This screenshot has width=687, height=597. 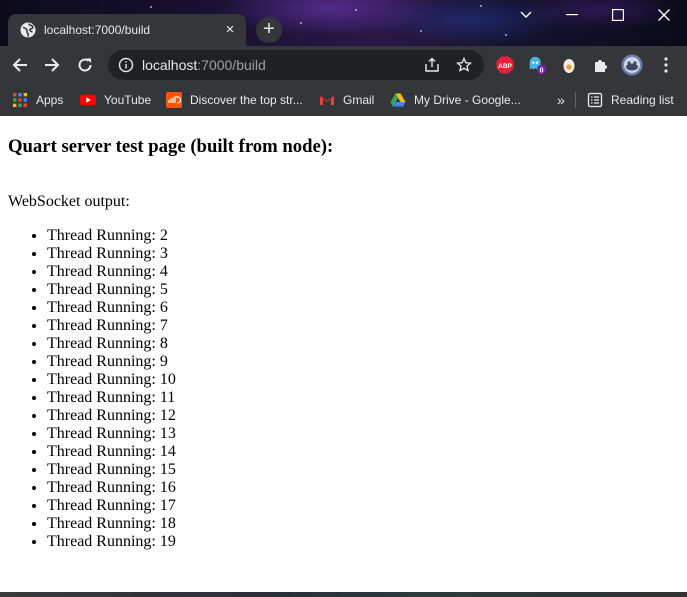 What do you see at coordinates (111, 308) in the screenshot?
I see `websocket-message-item: Thread Running: 6` at bounding box center [111, 308].